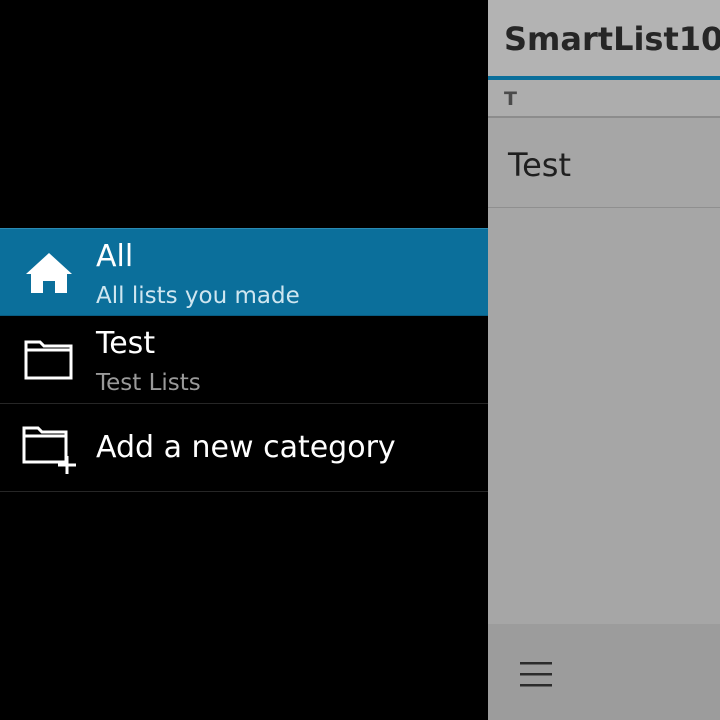 This screenshot has height=720, width=720. I want to click on add-folder-icon, so click(49, 450).